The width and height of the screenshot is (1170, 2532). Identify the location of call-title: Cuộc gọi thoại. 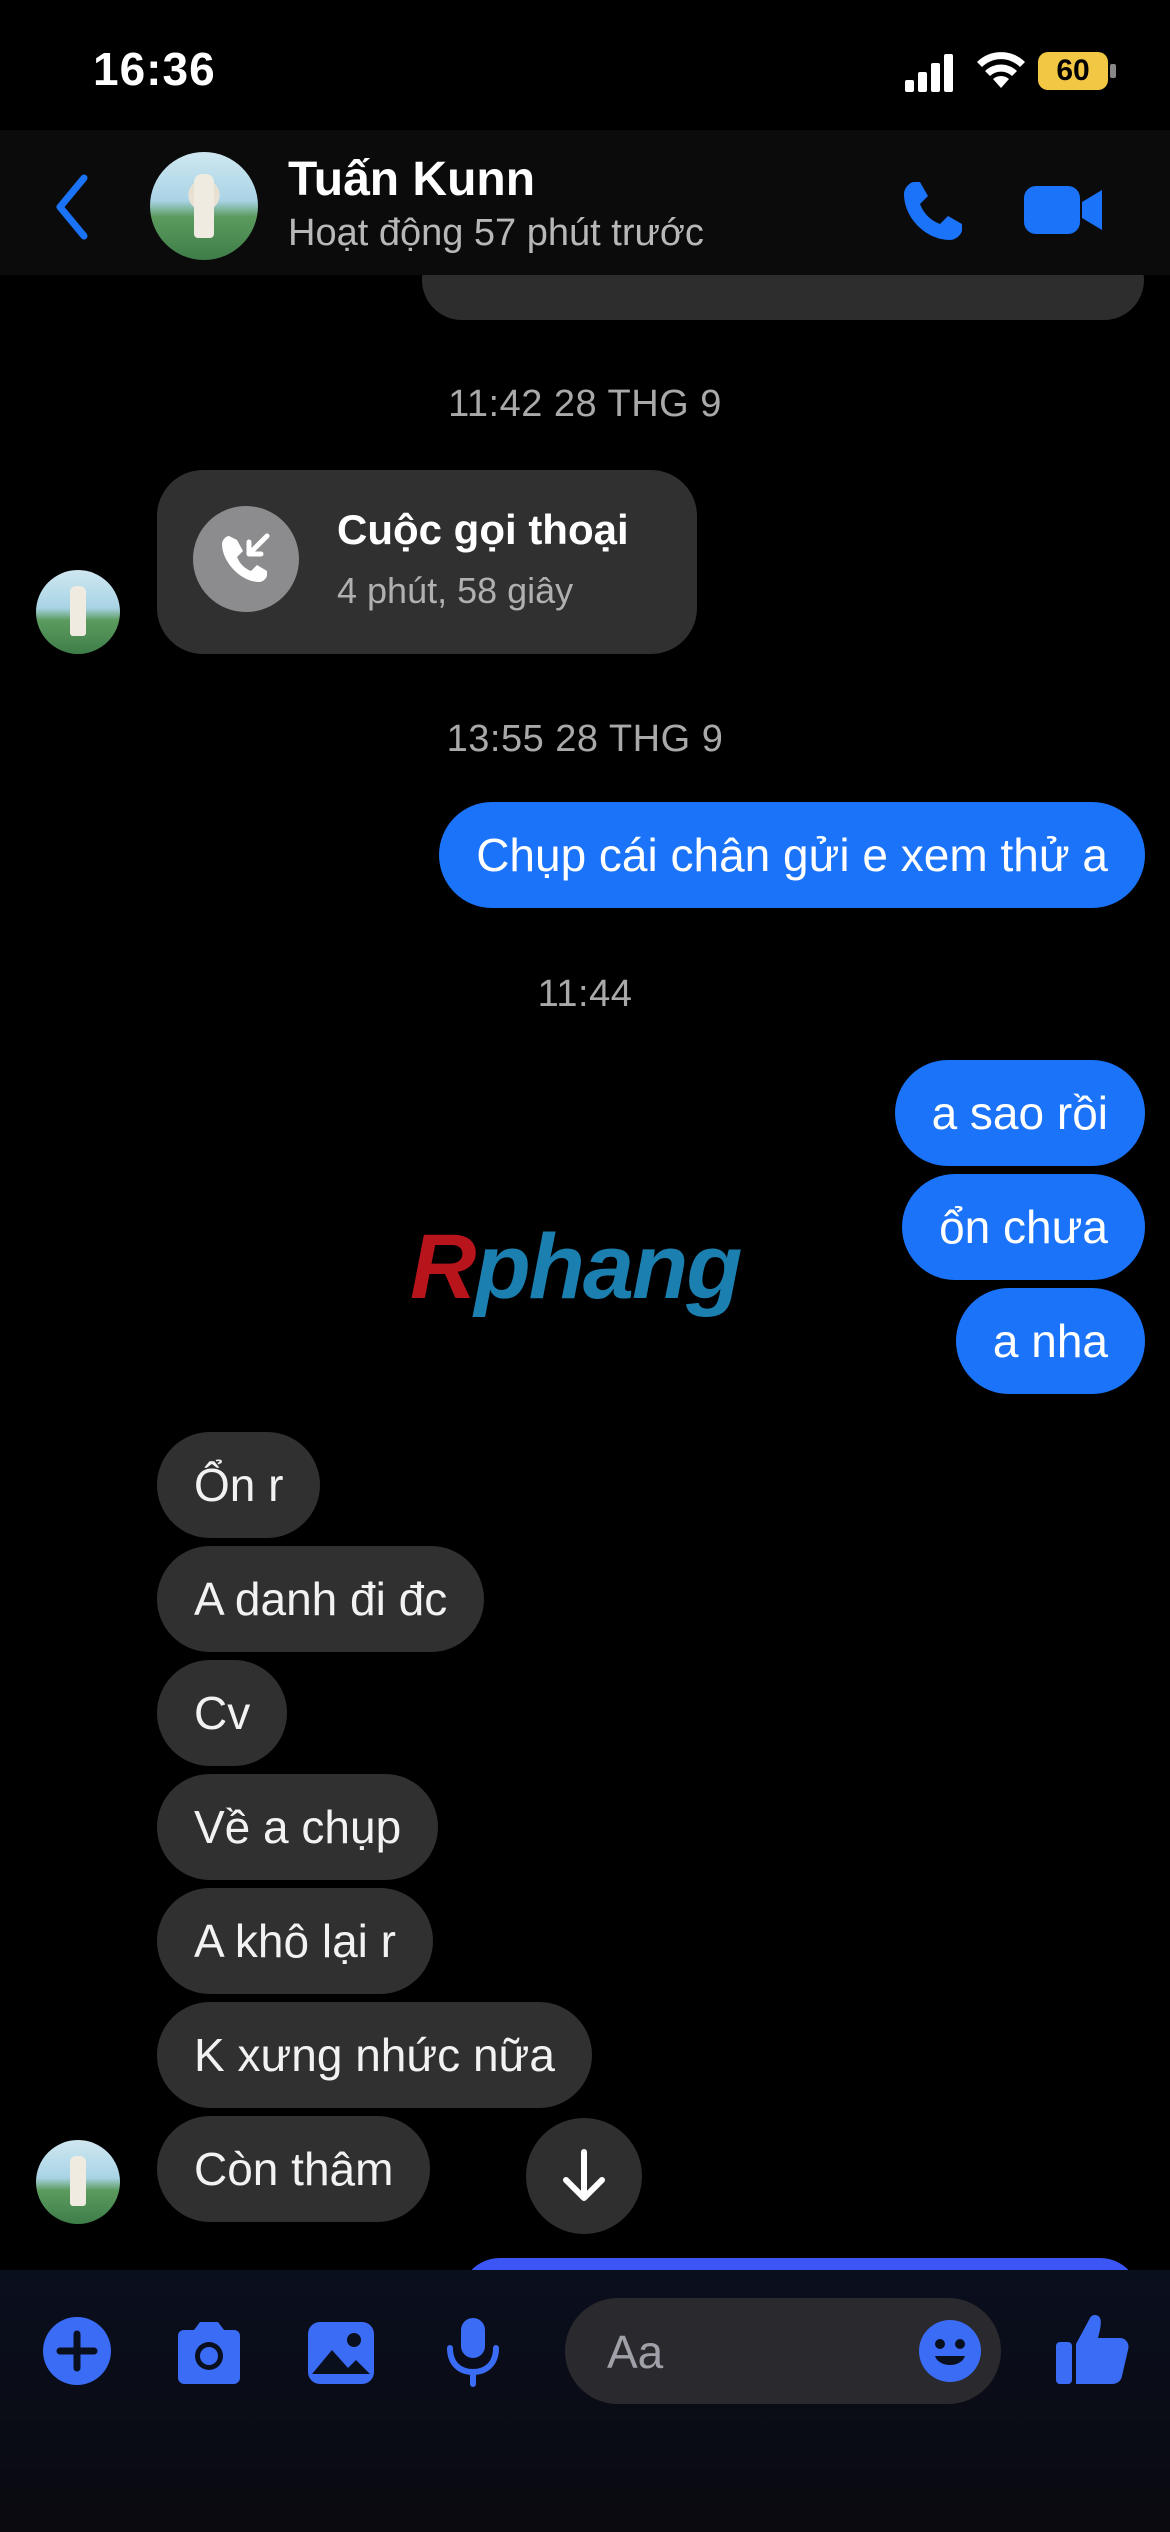
(483, 529).